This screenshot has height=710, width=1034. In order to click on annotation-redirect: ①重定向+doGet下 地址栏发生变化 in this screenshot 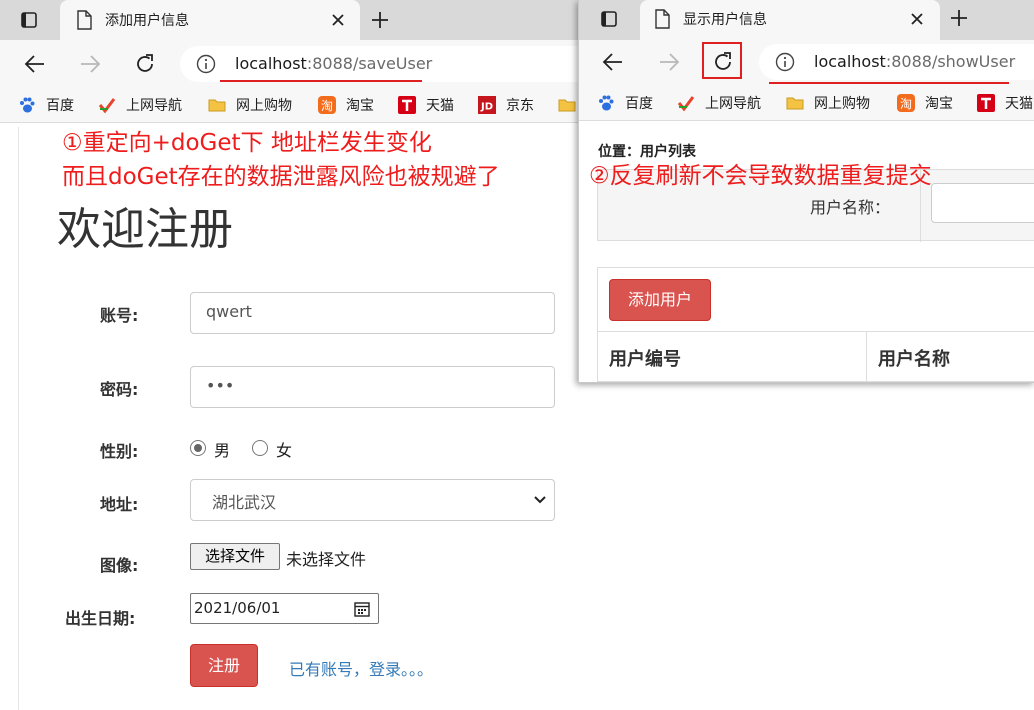, I will do `click(247, 143)`.